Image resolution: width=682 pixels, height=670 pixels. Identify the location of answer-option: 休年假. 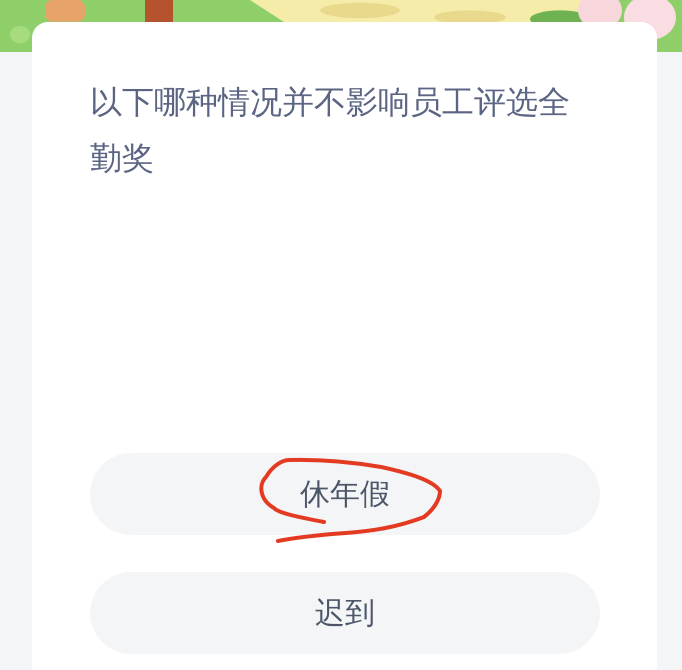
(345, 494).